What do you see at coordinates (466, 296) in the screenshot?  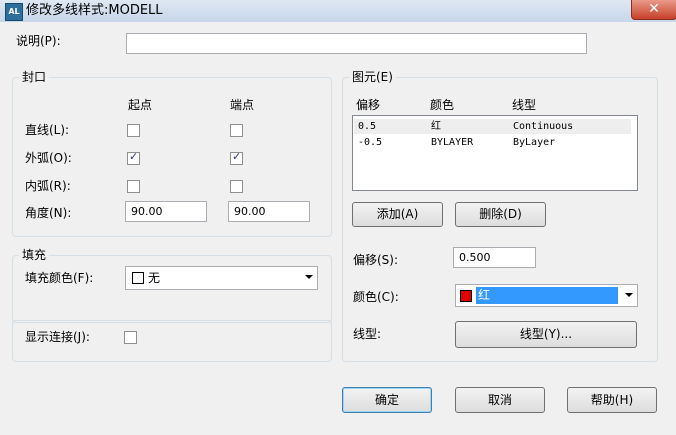 I see `element-color-swatch` at bounding box center [466, 296].